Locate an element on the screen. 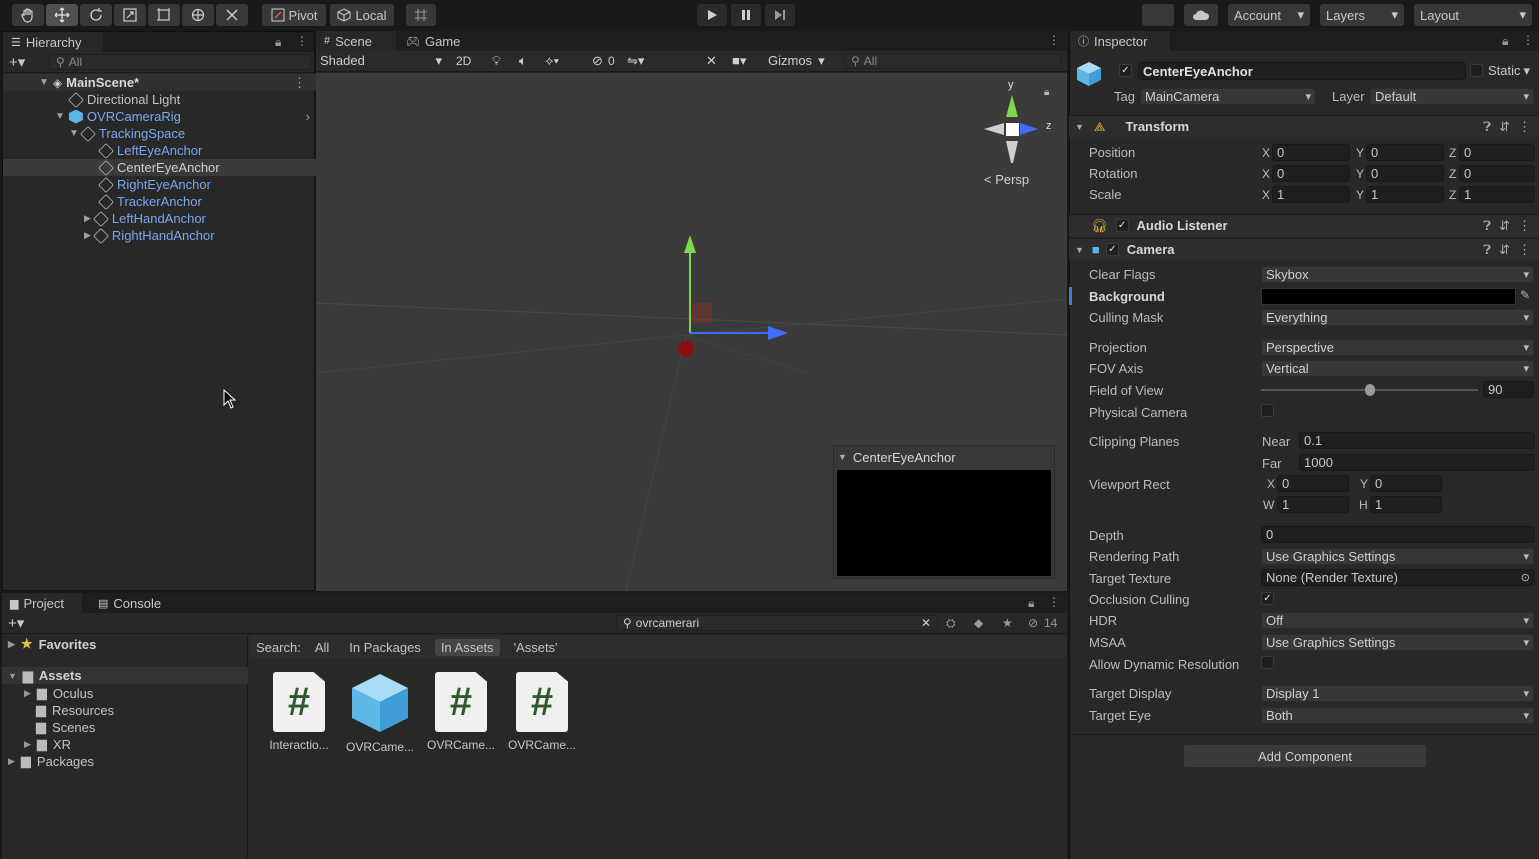  camera-preview-header: ▼ CenterEyeAnchor is located at coordinates (944, 457).